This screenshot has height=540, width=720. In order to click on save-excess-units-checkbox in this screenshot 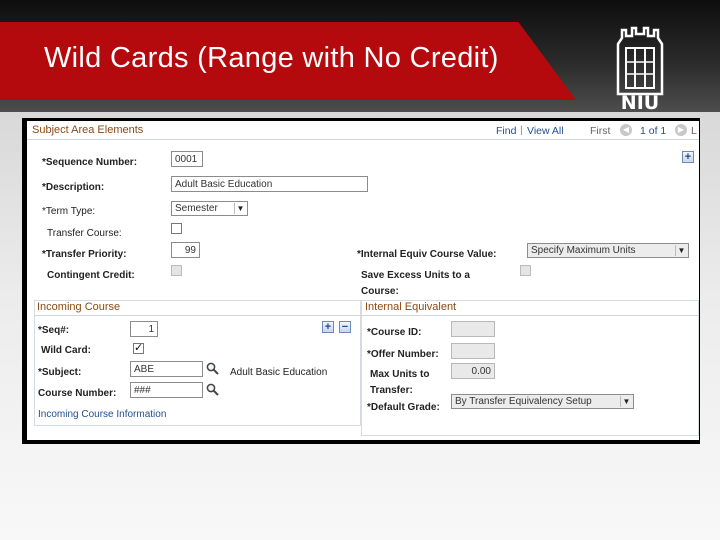, I will do `click(525, 270)`.